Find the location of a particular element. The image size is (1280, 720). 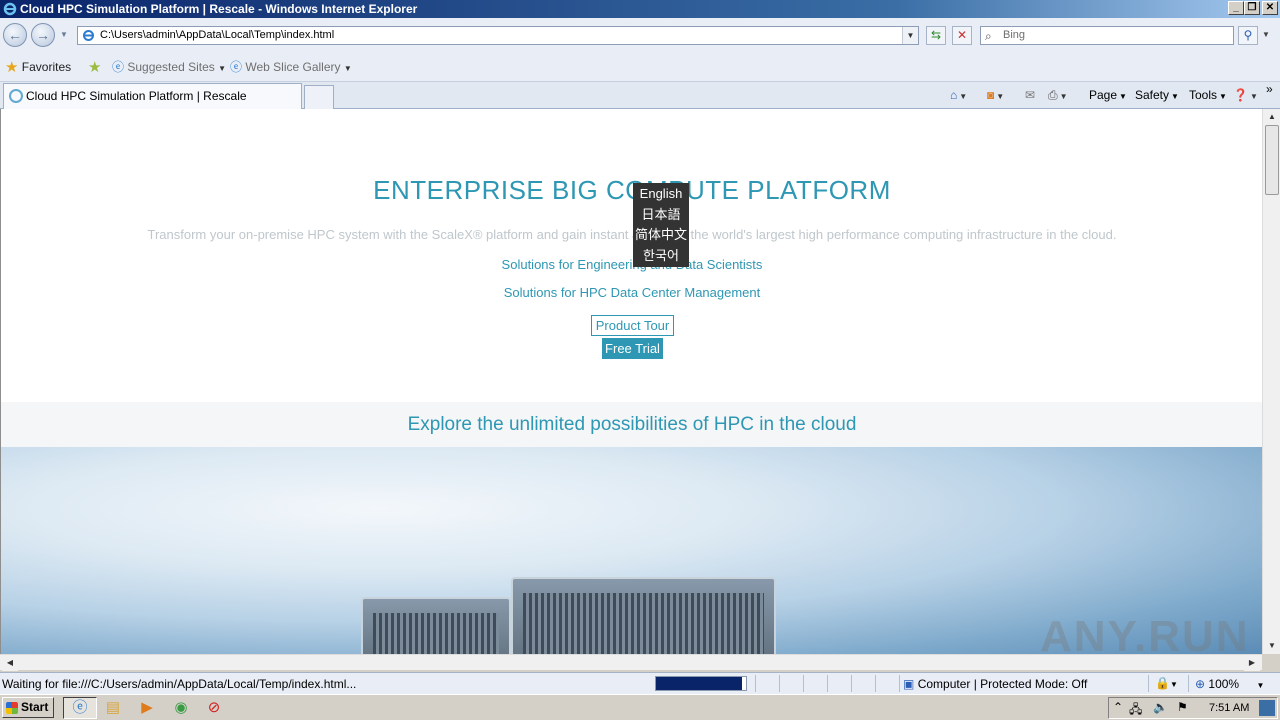

tools-menu: Tools ▼ is located at coordinates (1208, 96).